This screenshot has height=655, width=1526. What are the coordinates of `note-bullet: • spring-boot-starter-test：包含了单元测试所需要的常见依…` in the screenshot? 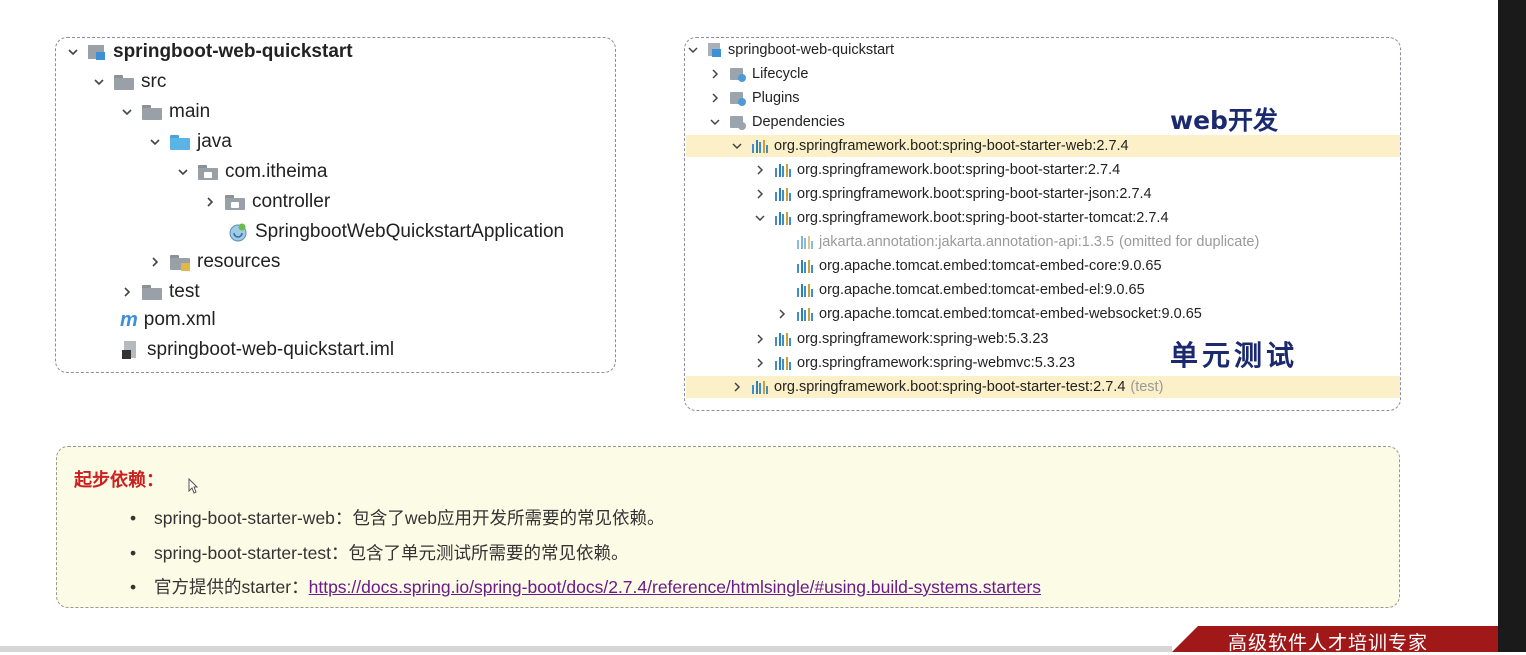 It's located at (379, 552).